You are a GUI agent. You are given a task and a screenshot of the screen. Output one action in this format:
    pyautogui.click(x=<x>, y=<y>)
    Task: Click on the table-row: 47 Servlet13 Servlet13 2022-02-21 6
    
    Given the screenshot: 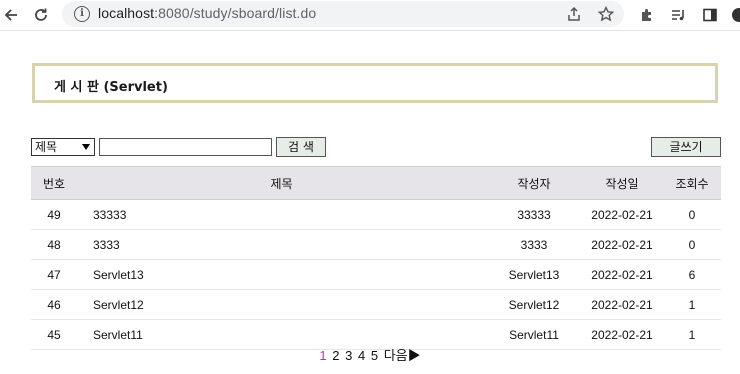 What is the action you would take?
    pyautogui.click(x=376, y=274)
    